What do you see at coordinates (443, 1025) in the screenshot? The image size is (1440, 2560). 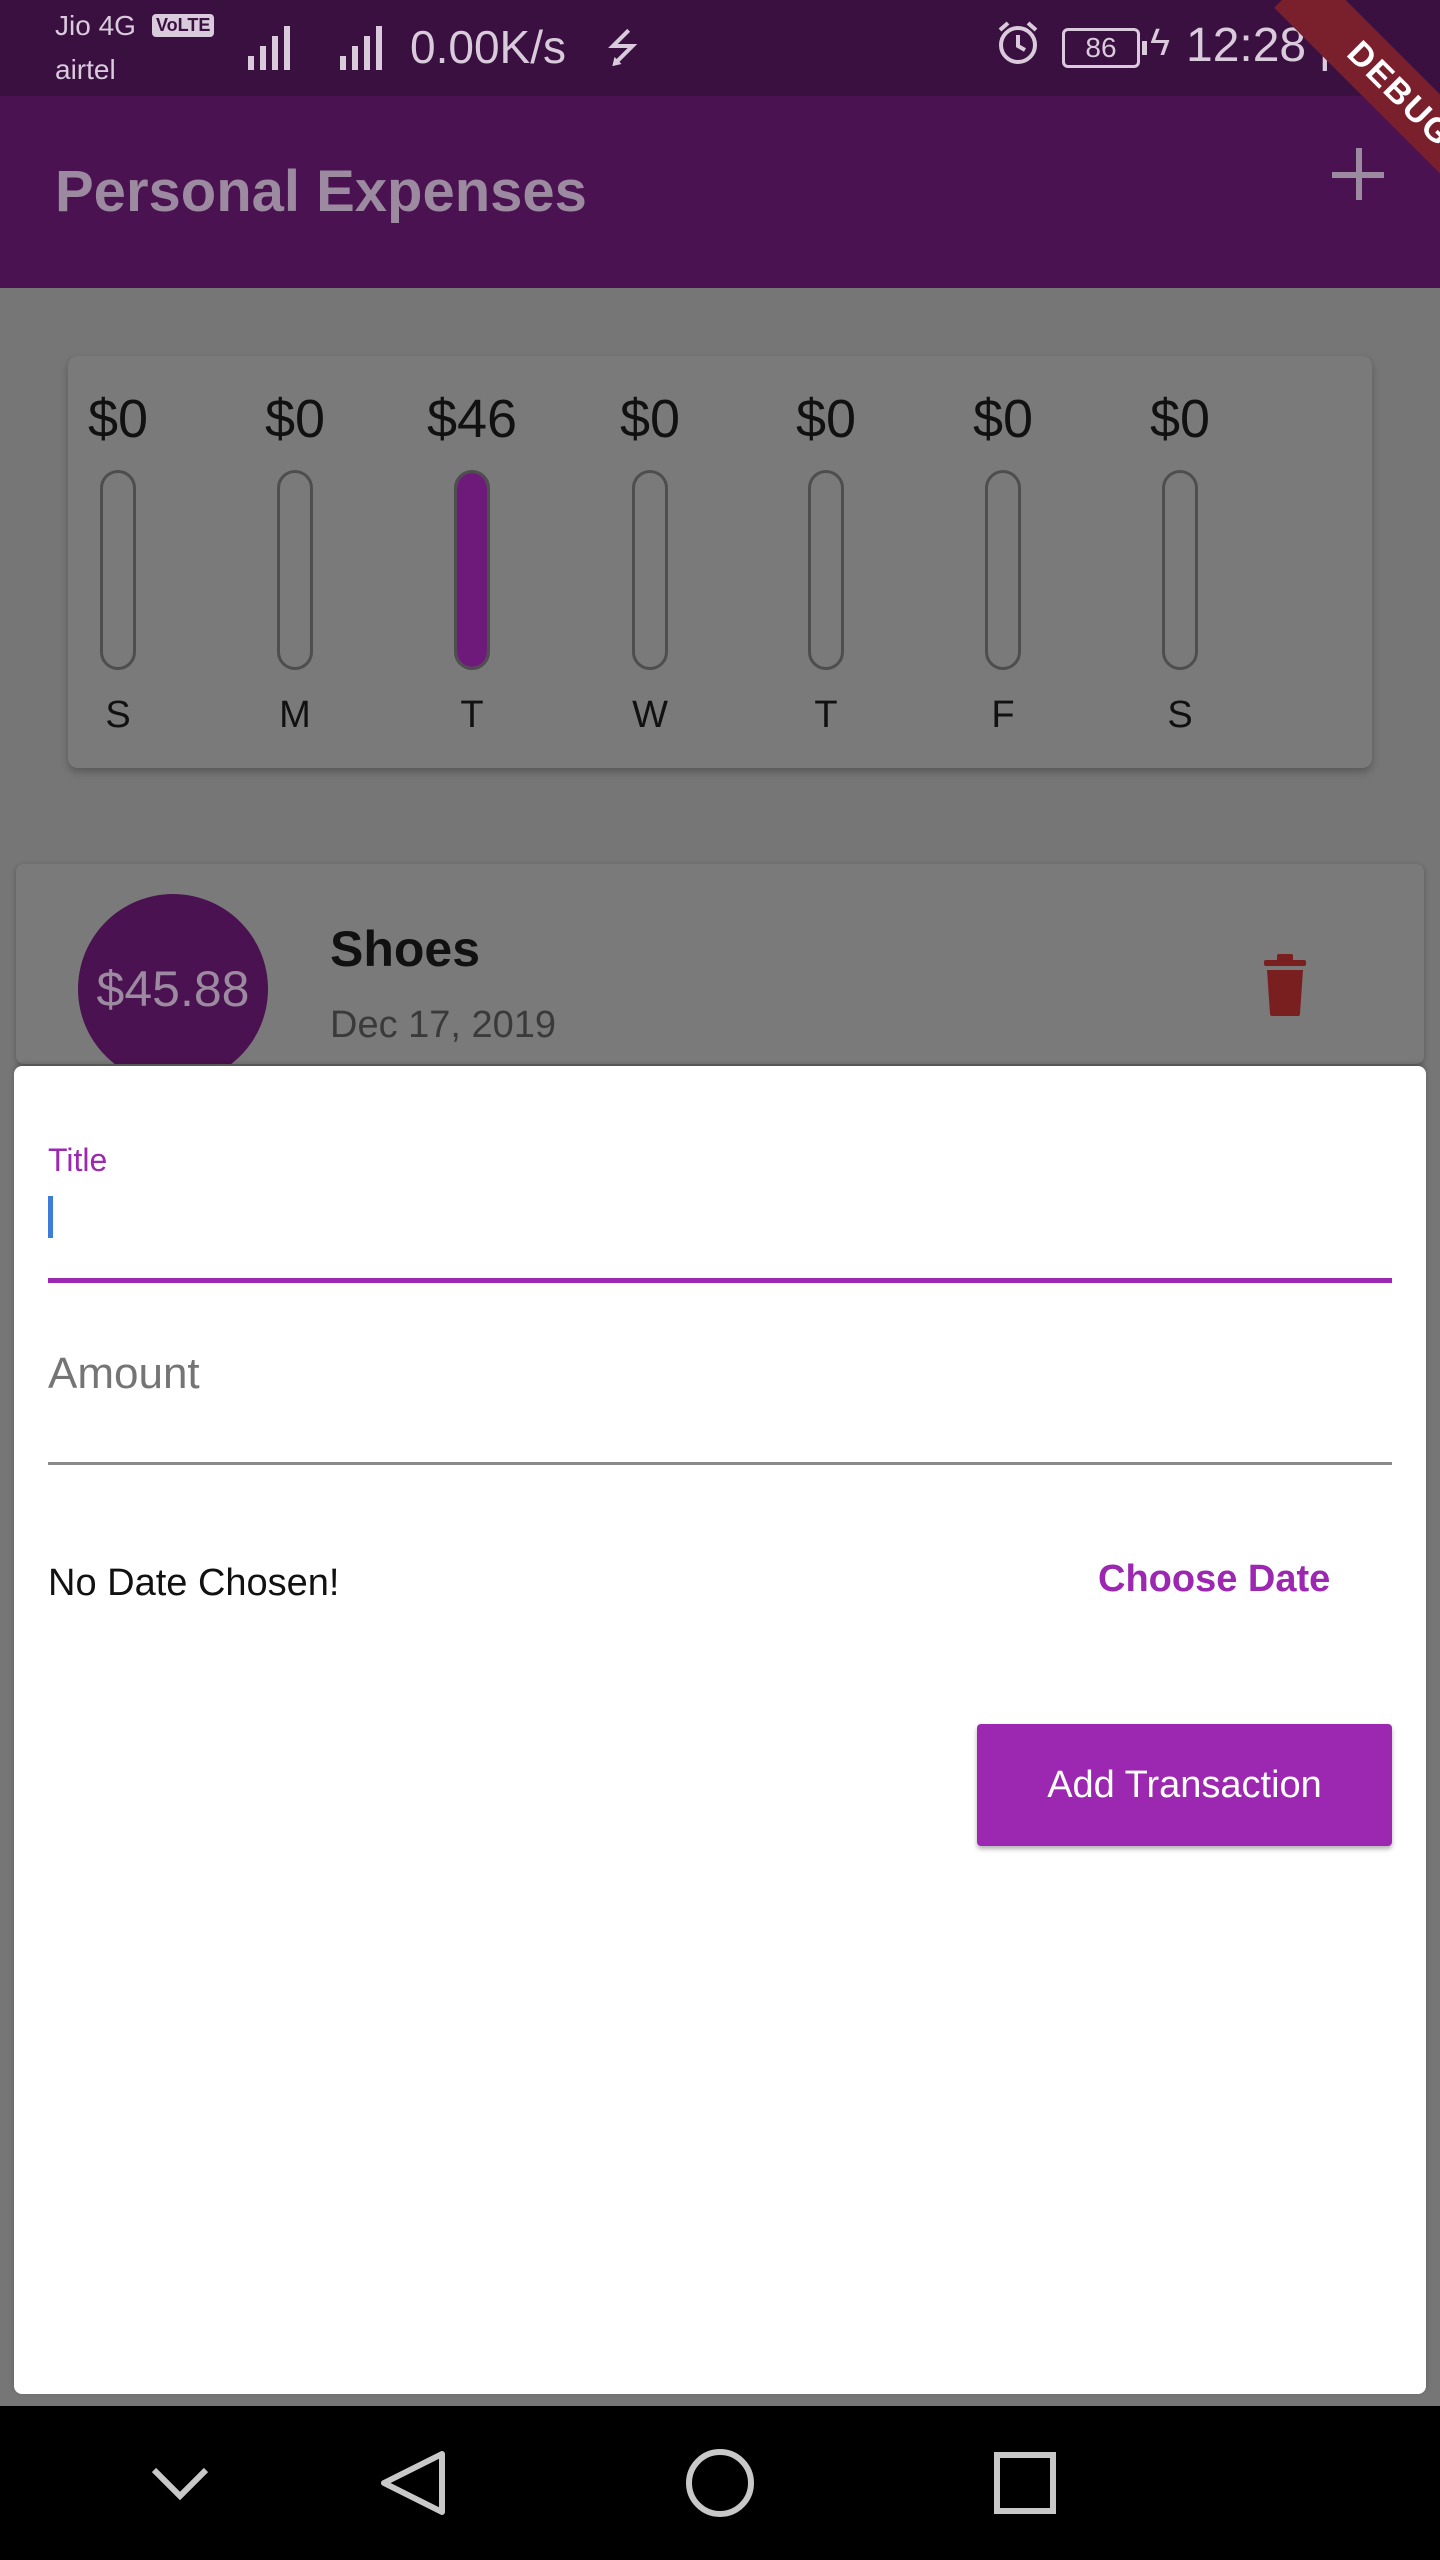 I see `transaction-date: Dec 17, 2019` at bounding box center [443, 1025].